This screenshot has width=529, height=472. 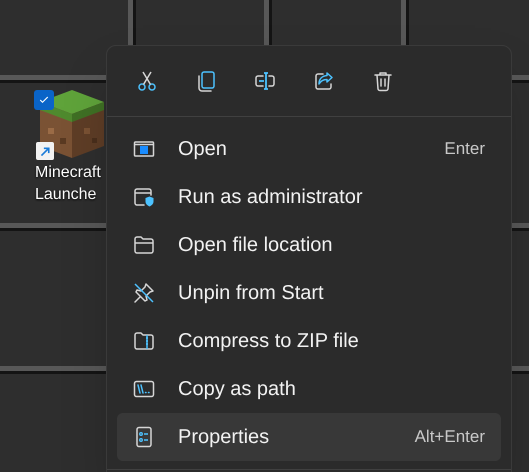 I want to click on menu-item-label: Open, so click(x=202, y=149).